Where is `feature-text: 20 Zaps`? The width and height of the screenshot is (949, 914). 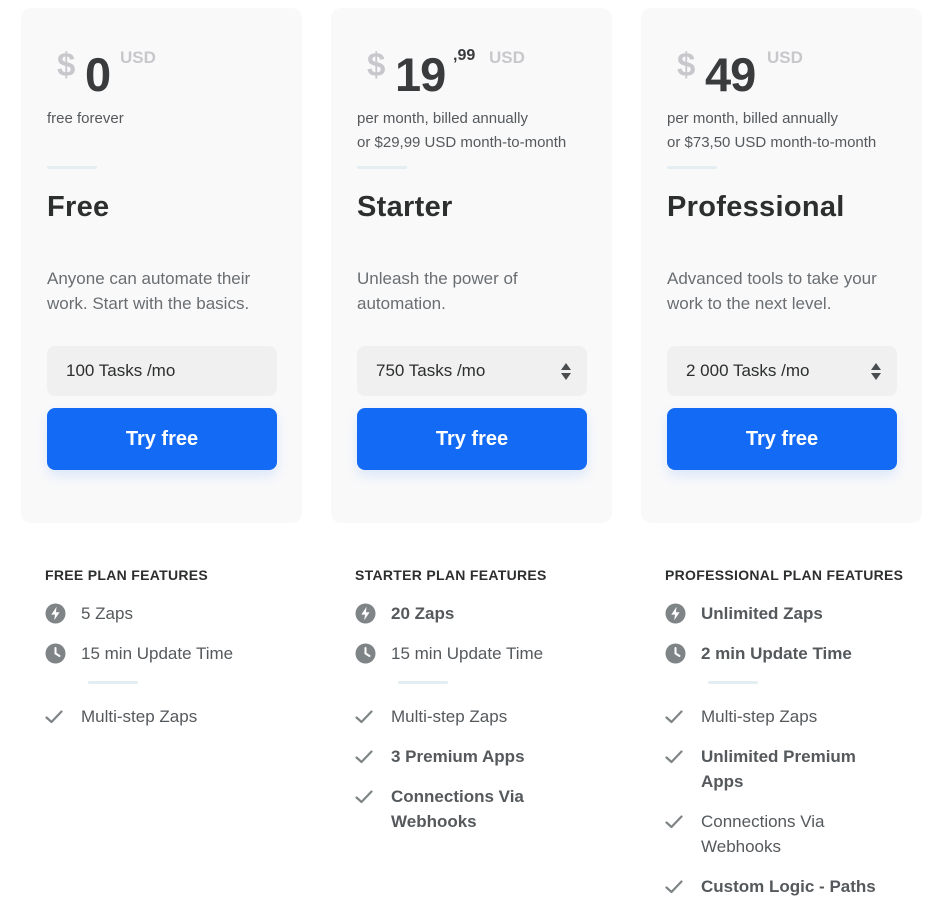
feature-text: 20 Zaps is located at coordinates (423, 613).